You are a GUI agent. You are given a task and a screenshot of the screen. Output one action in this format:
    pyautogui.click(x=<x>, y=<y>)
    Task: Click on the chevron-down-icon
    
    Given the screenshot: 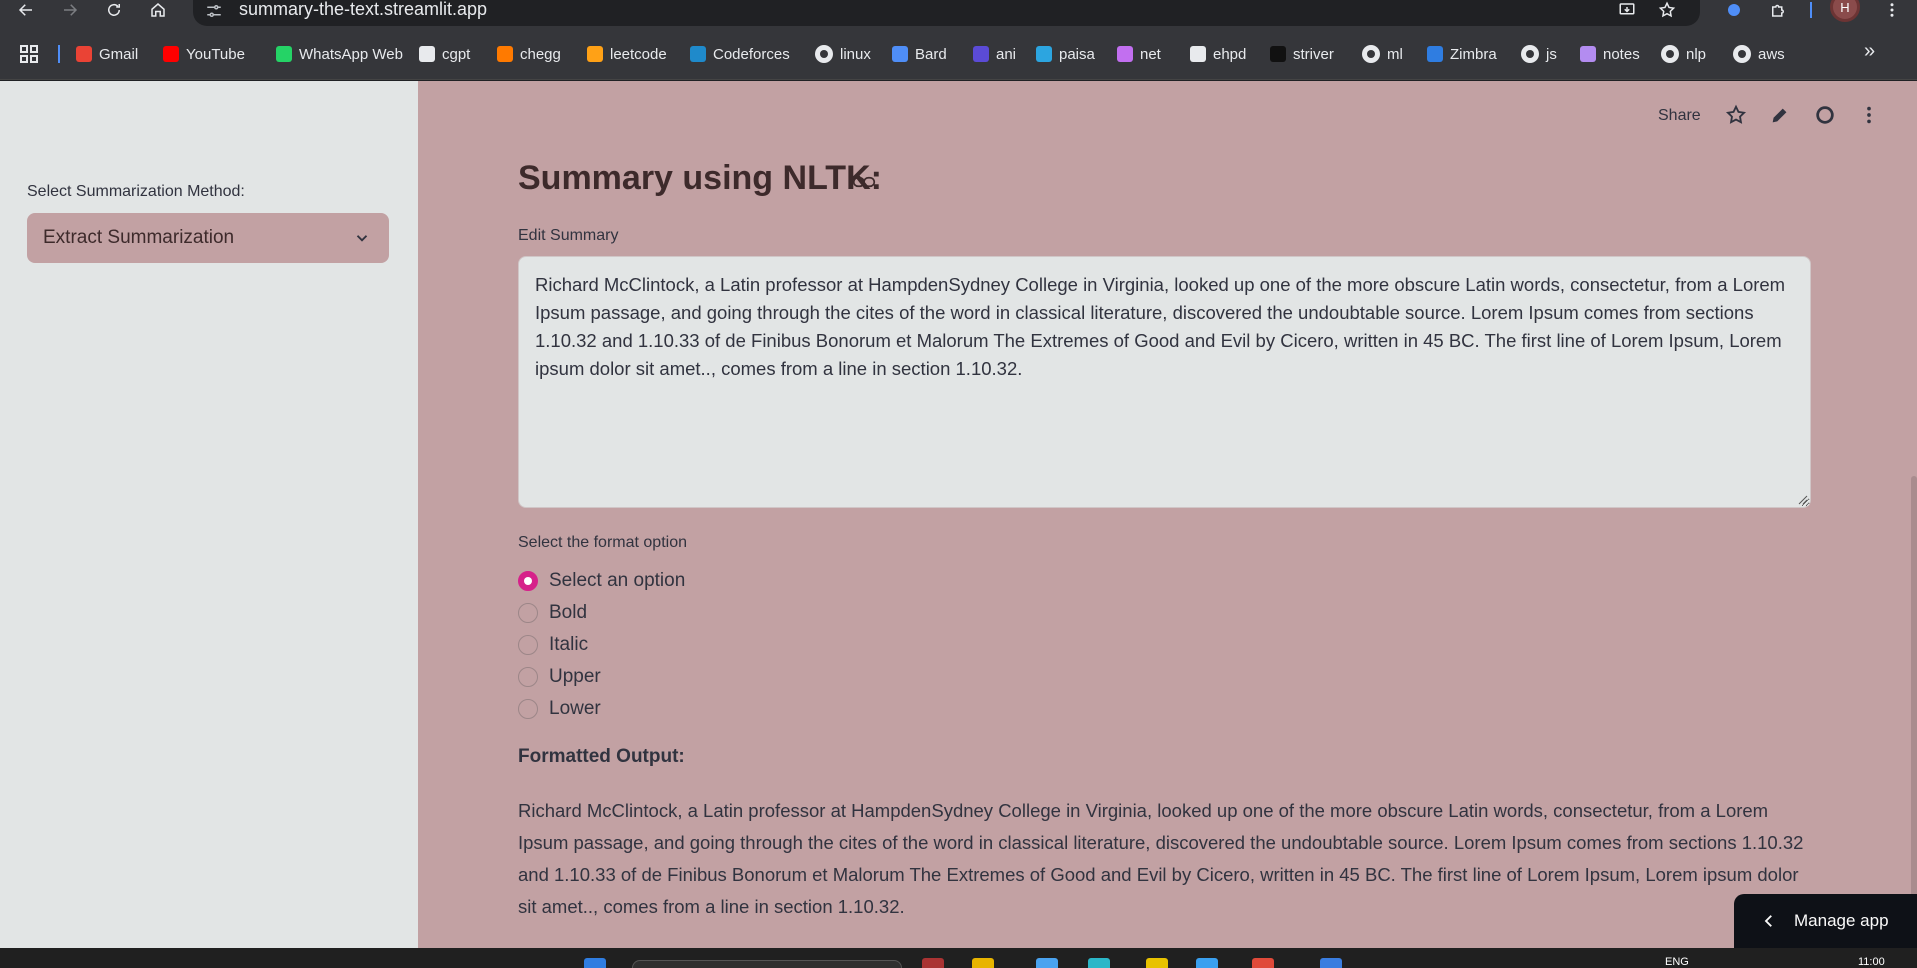 What is the action you would take?
    pyautogui.click(x=362, y=238)
    